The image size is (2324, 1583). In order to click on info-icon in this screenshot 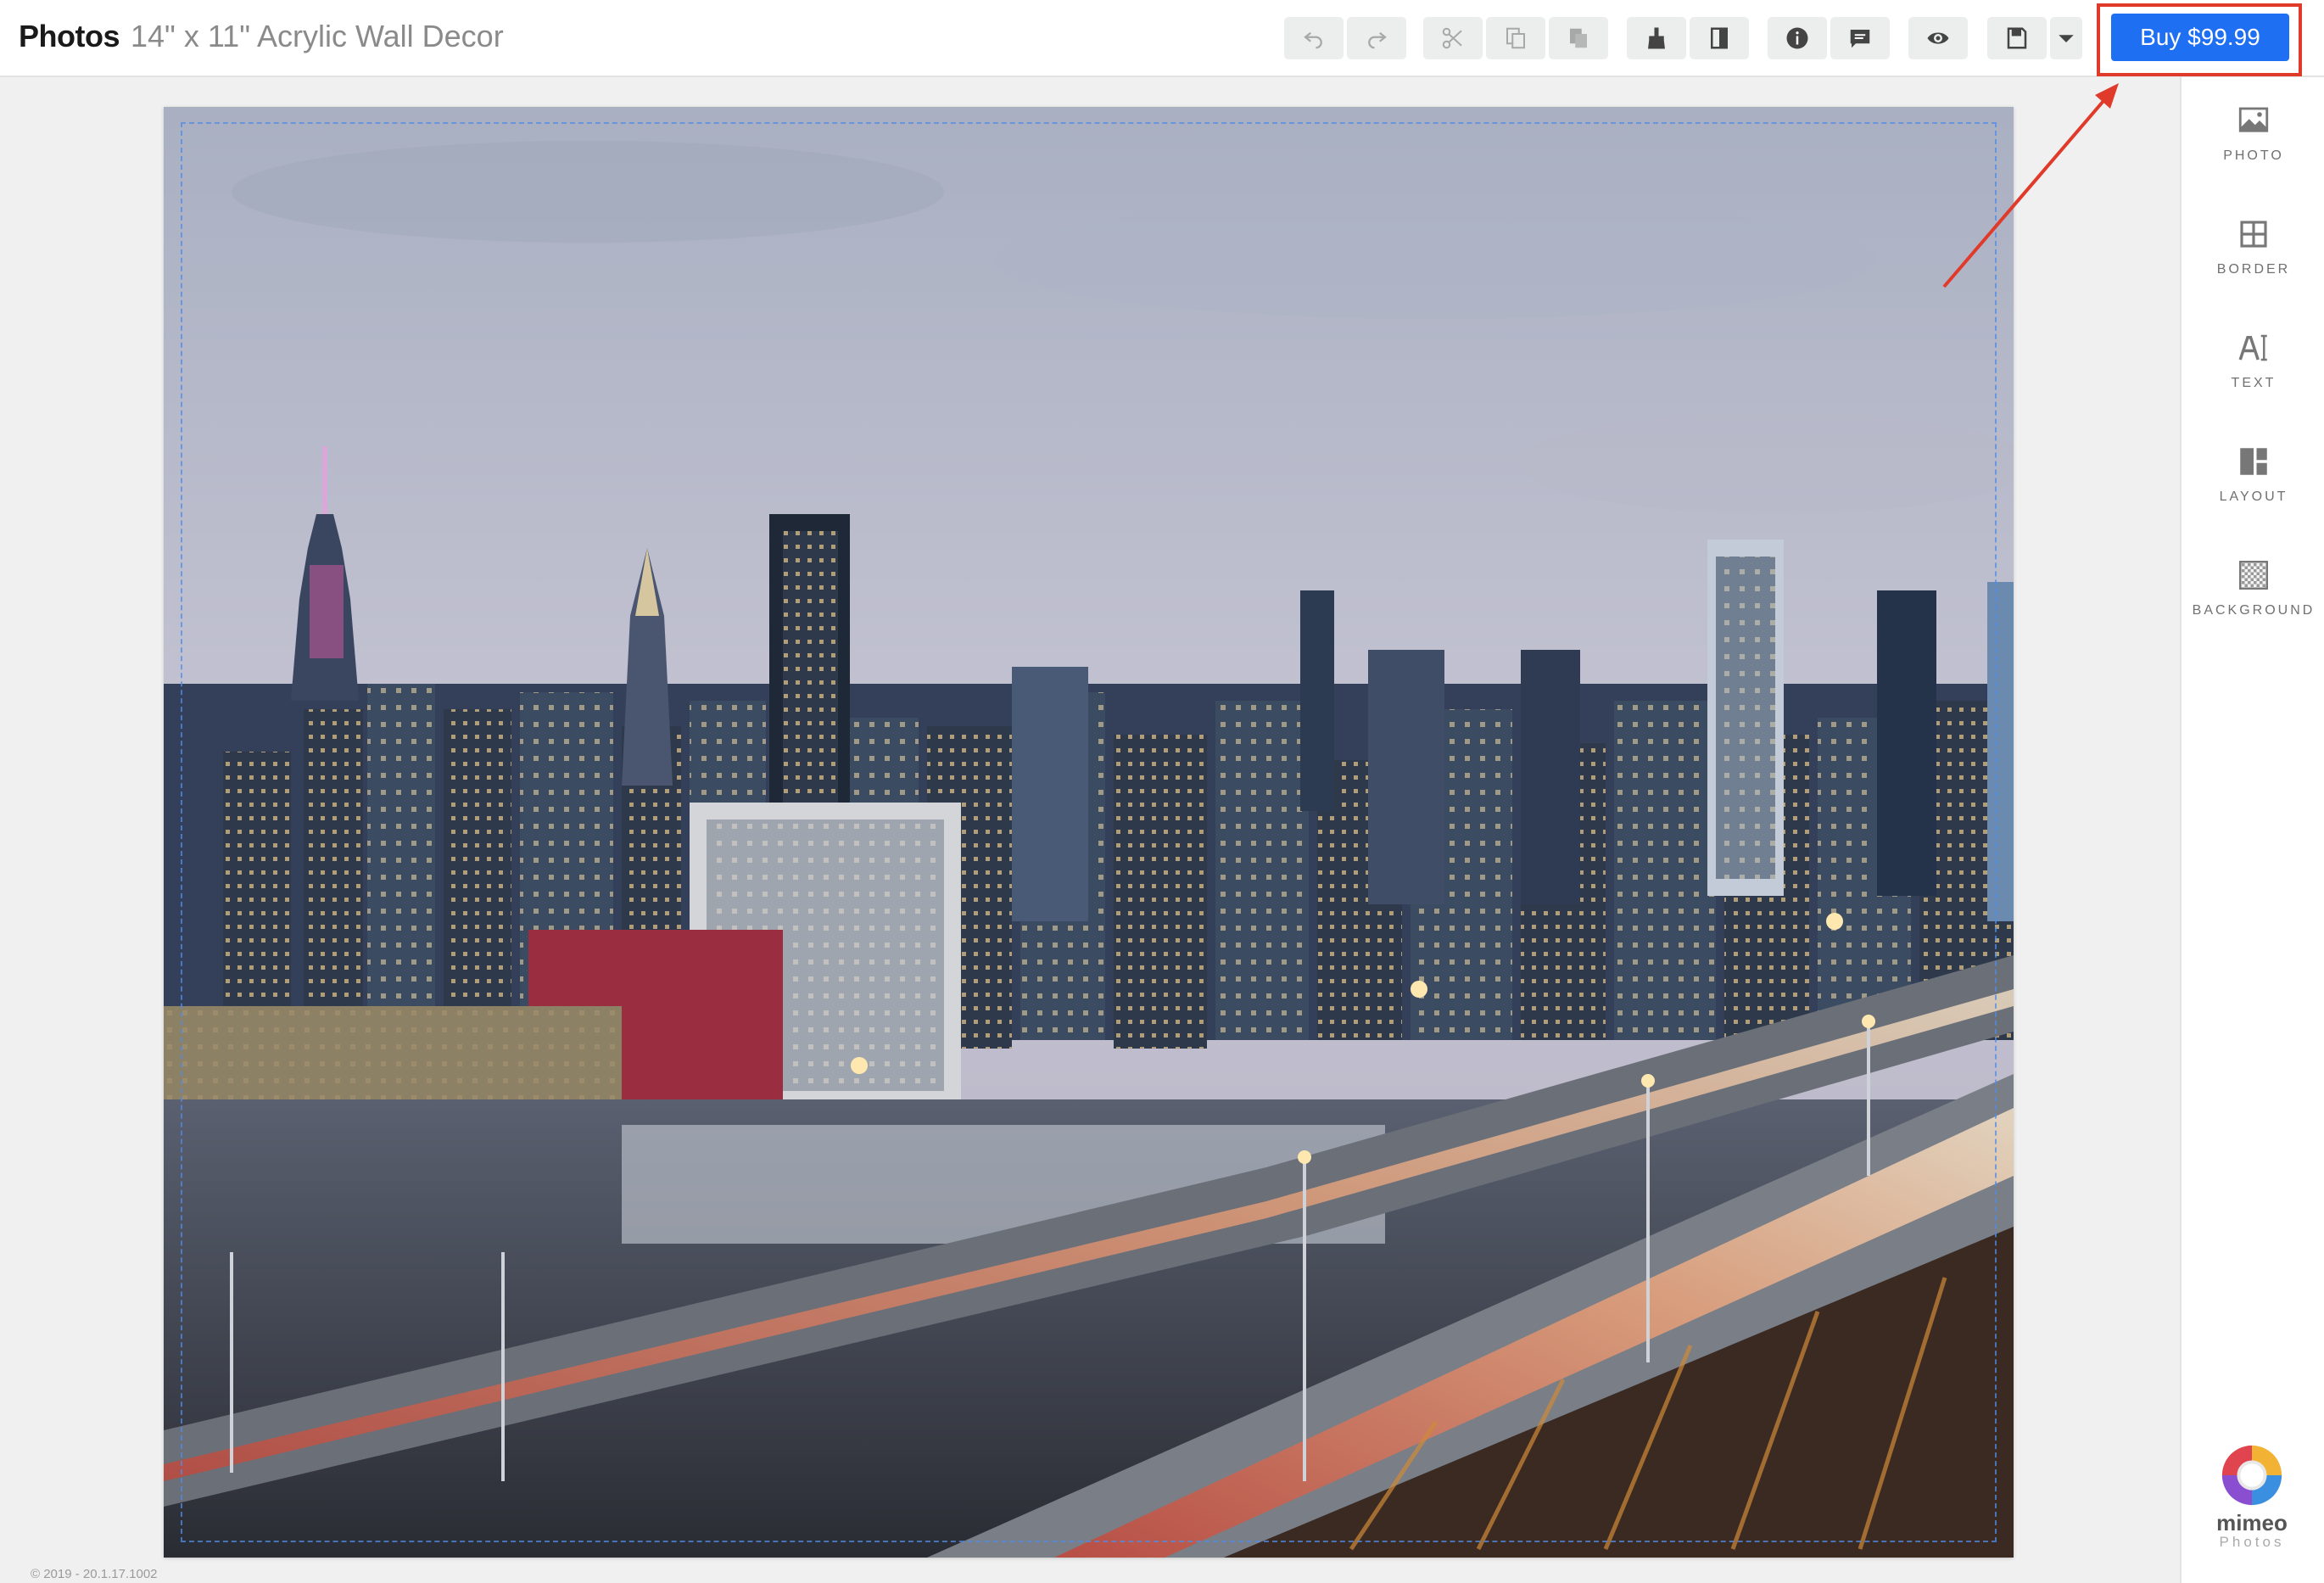, I will do `click(1797, 38)`.